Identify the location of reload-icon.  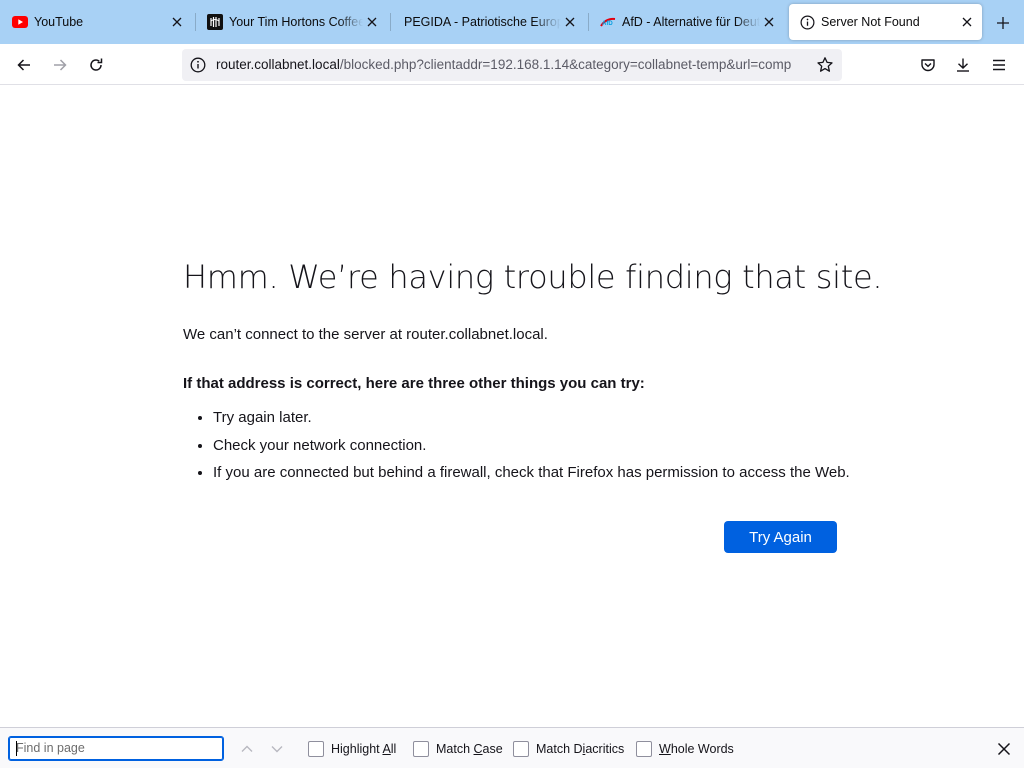
(96, 64).